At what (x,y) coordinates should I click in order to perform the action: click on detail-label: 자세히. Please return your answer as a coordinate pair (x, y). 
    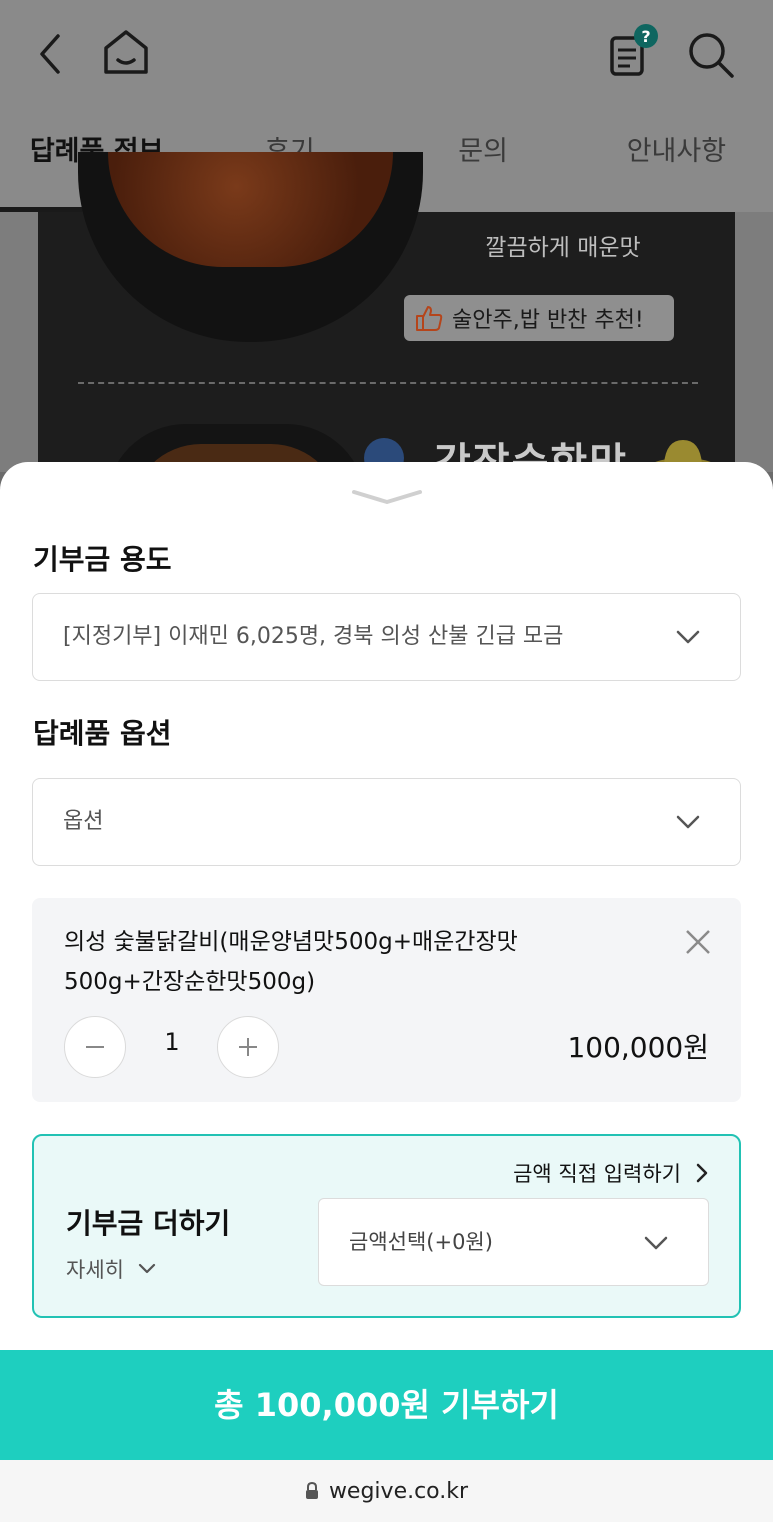
    Looking at the image, I should click on (95, 1270).